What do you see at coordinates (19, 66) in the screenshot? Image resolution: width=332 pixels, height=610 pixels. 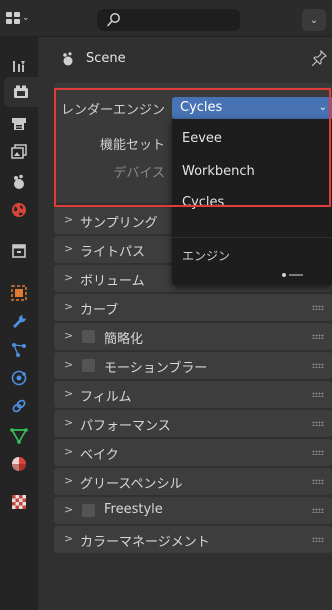 I see `tool-icon` at bounding box center [19, 66].